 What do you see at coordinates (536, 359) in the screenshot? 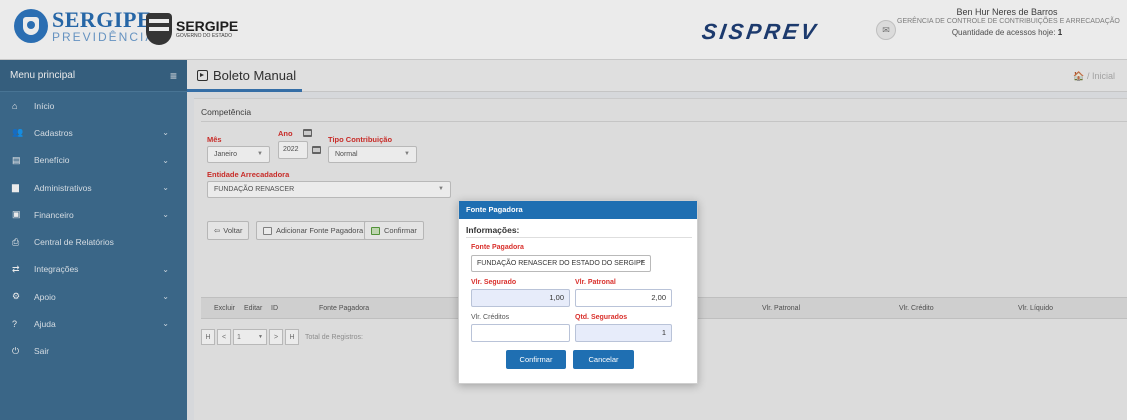
I see `modal-confirm-button: Confirmar` at bounding box center [536, 359].